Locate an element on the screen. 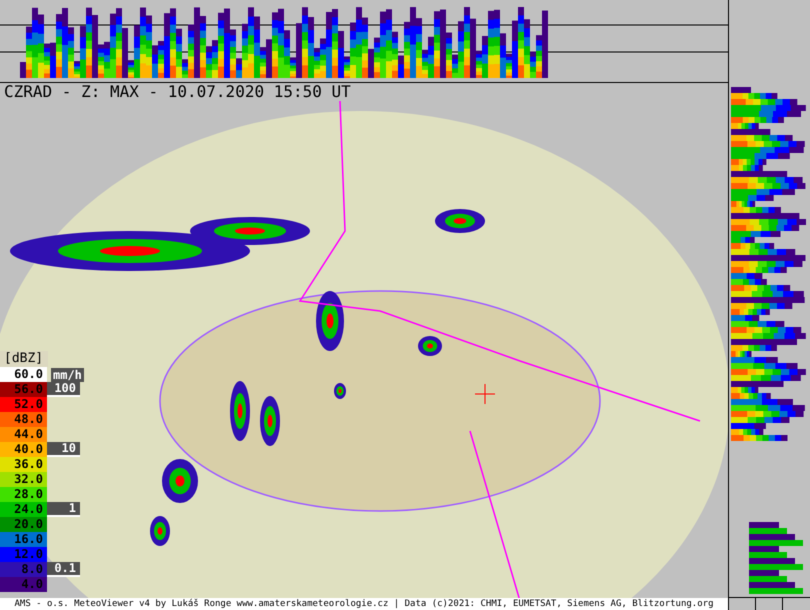 This screenshot has width=810, height=610. rain-scale-label: 10 is located at coordinates (63, 449).